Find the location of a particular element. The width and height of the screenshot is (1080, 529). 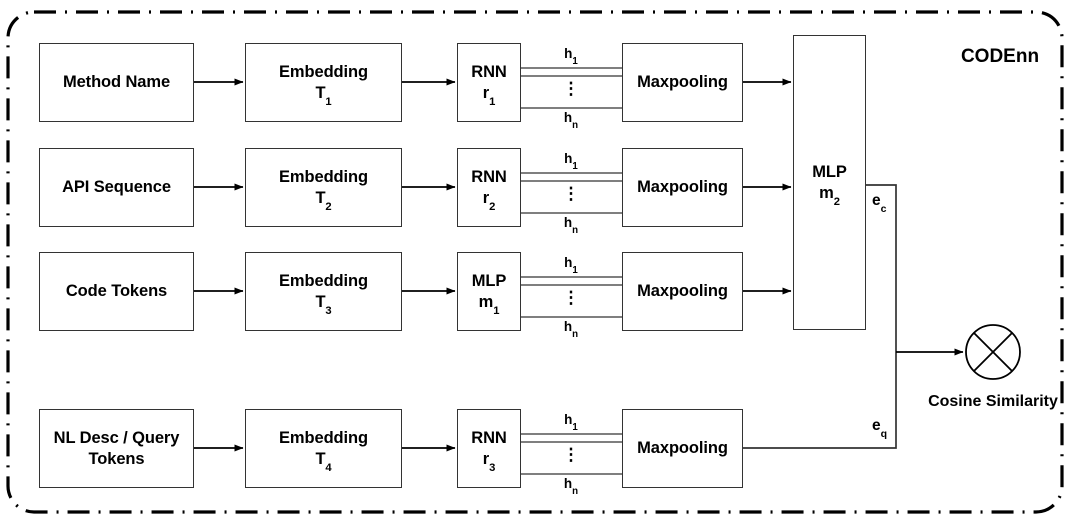

encoder-label-row1: RNN is located at coordinates (489, 71).